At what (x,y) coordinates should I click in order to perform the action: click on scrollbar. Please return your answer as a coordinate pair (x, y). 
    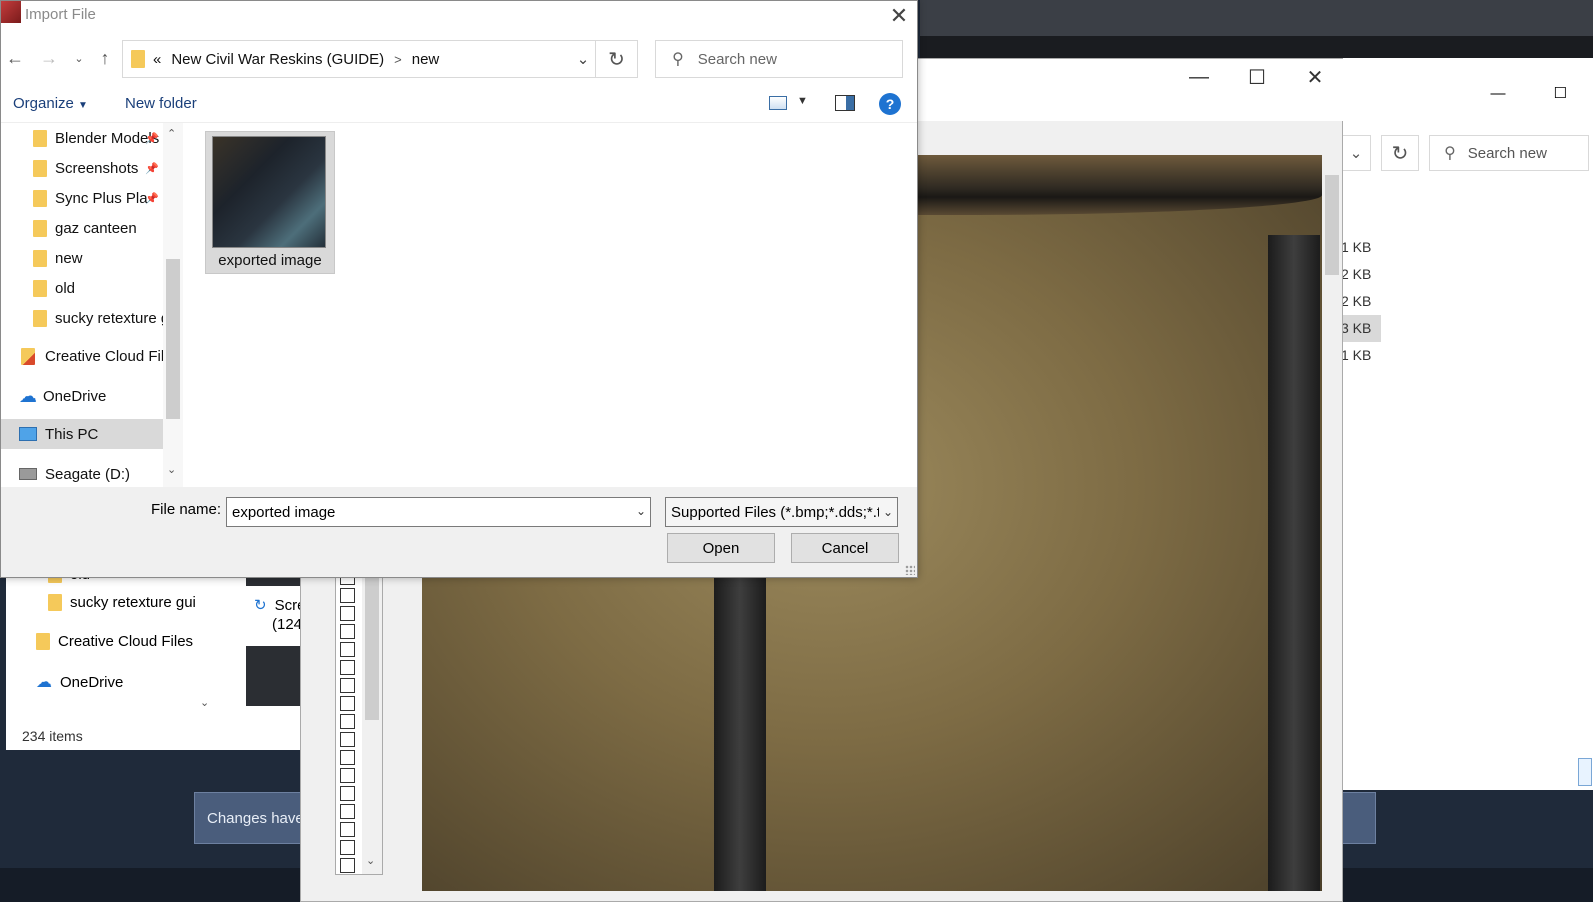
    Looking at the image, I should click on (1332, 523).